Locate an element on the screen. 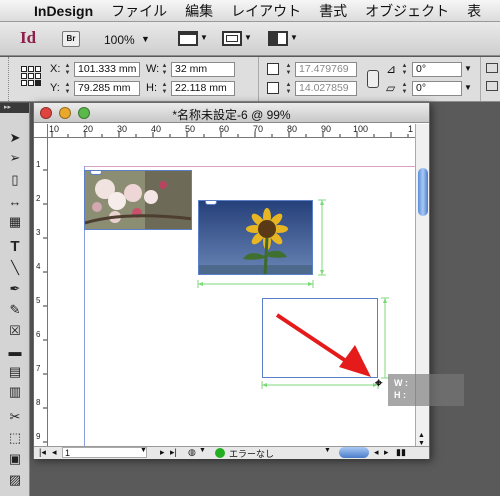 The width and height of the screenshot is (500, 496). scale-x-stepper: ▲ ▼ is located at coordinates (288, 70).